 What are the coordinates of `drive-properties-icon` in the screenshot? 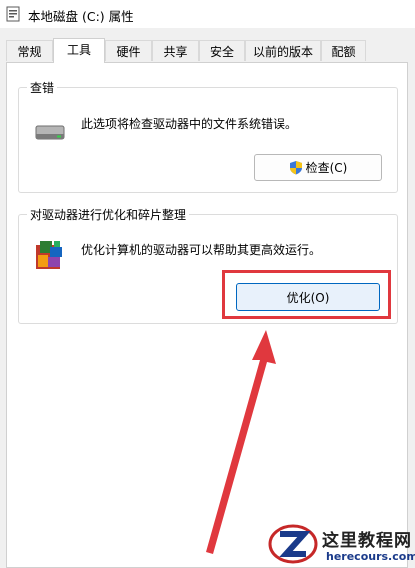 It's located at (13, 14).